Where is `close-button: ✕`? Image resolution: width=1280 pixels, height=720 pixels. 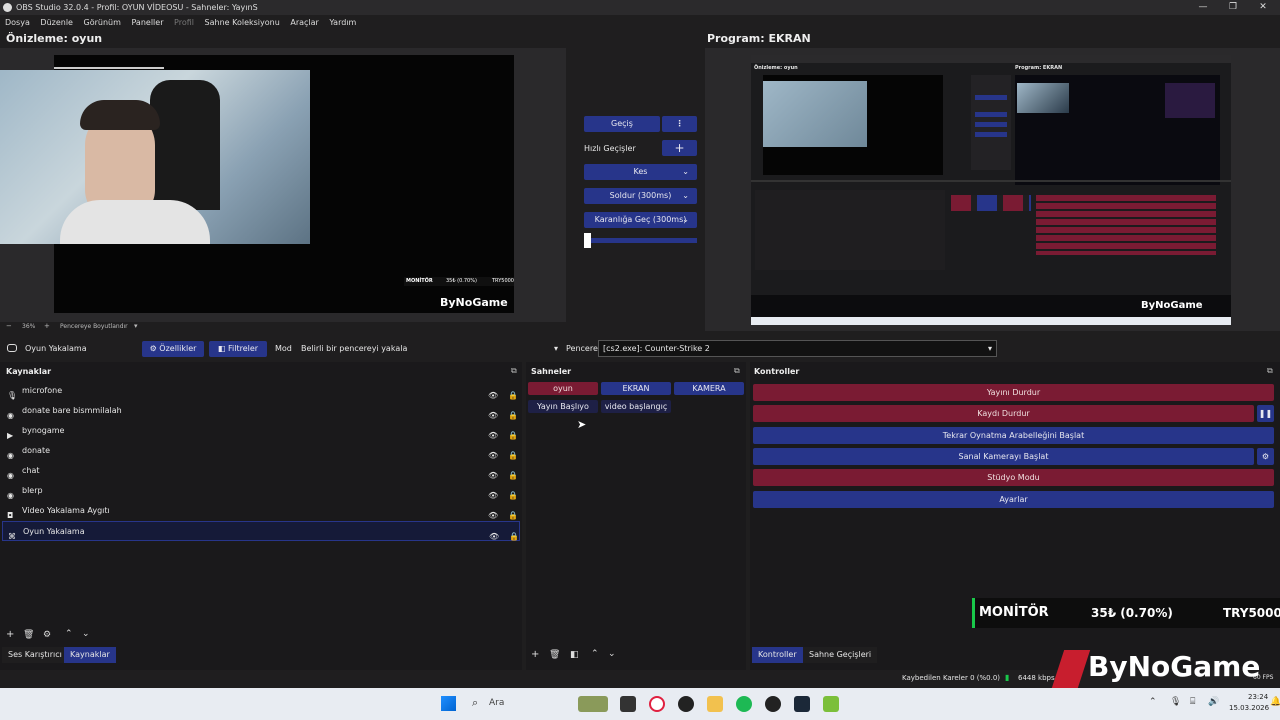
close-button: ✕ is located at coordinates (1263, 7).